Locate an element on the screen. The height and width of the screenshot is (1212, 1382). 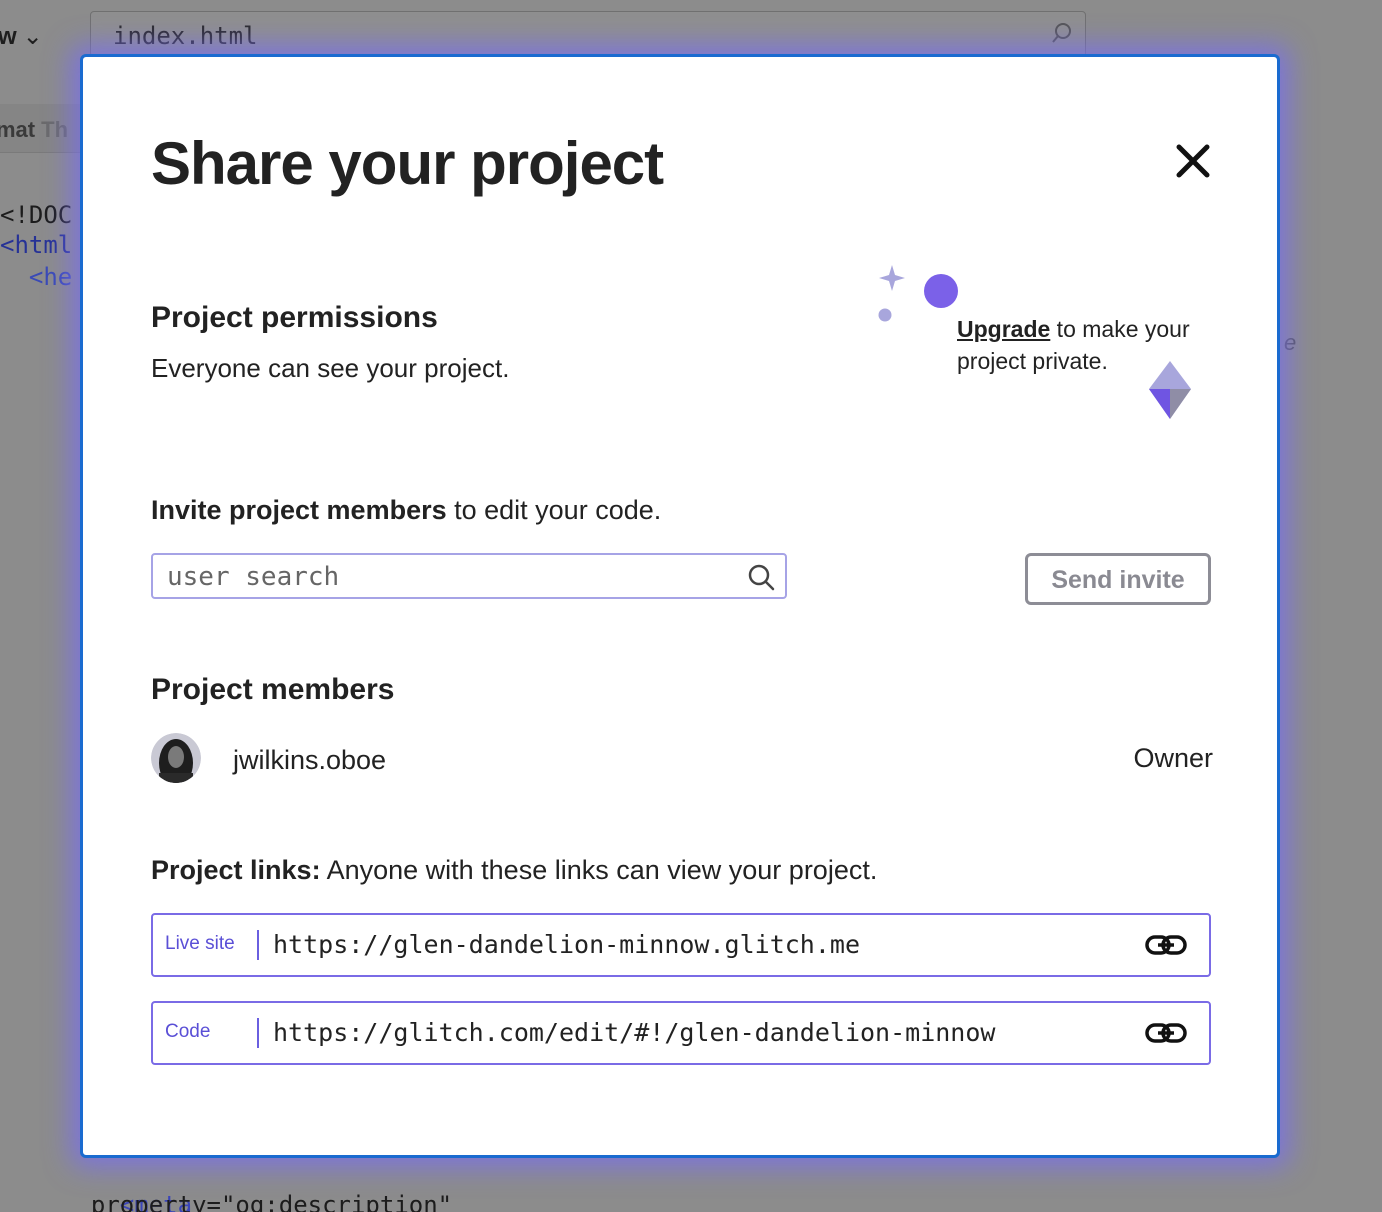
meta-attr-line: property="og:description" is located at coordinates (257, 1201).